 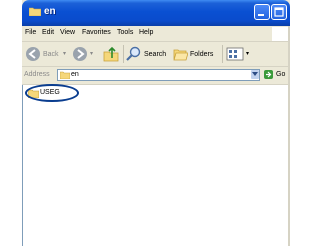 I want to click on menu-tools: Tools, so click(x=125, y=32).